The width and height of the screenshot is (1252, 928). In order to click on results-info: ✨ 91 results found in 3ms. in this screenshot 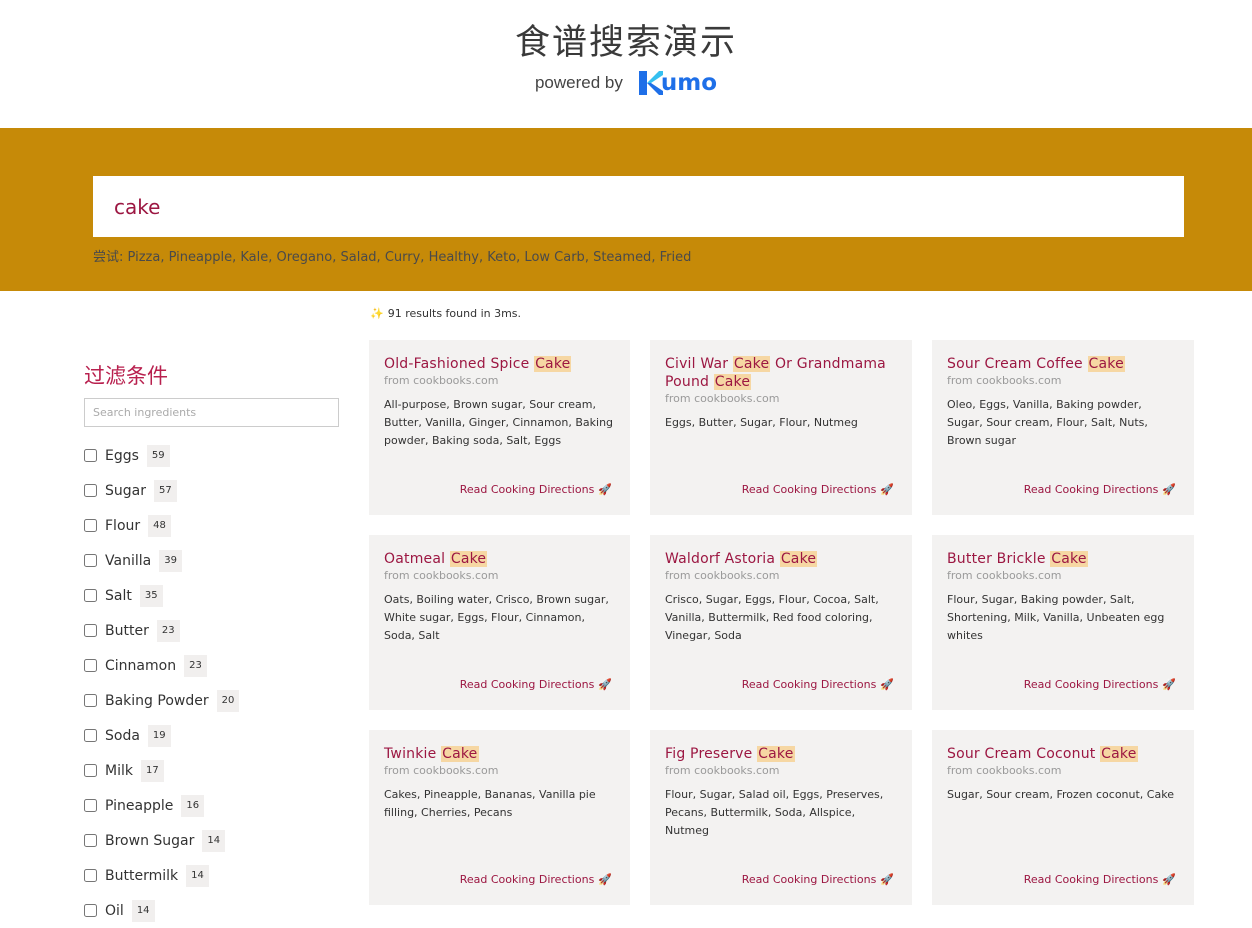, I will do `click(445, 313)`.